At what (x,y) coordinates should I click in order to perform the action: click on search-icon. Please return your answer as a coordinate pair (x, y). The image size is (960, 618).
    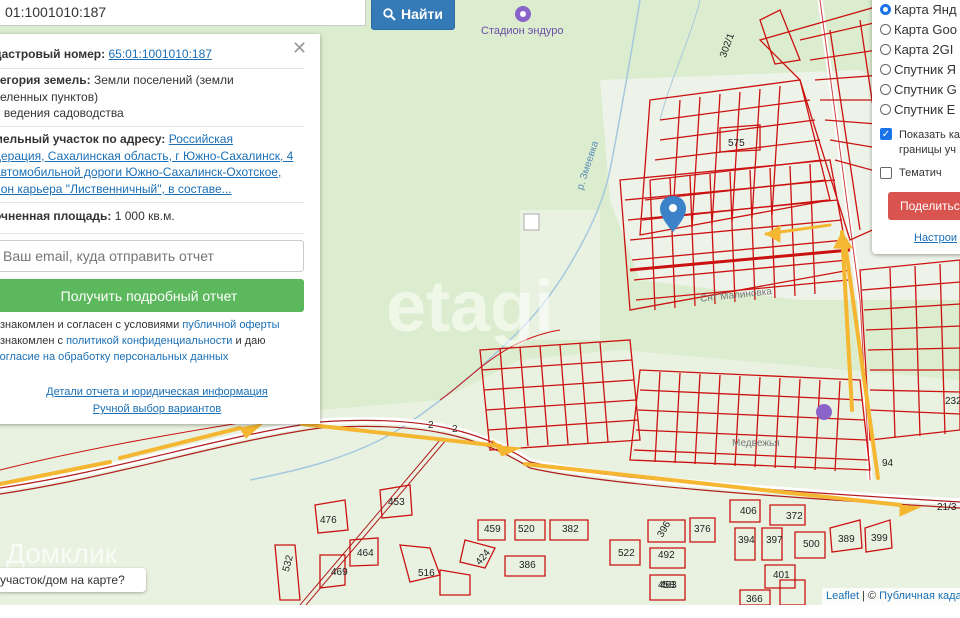
    Looking at the image, I should click on (389, 14).